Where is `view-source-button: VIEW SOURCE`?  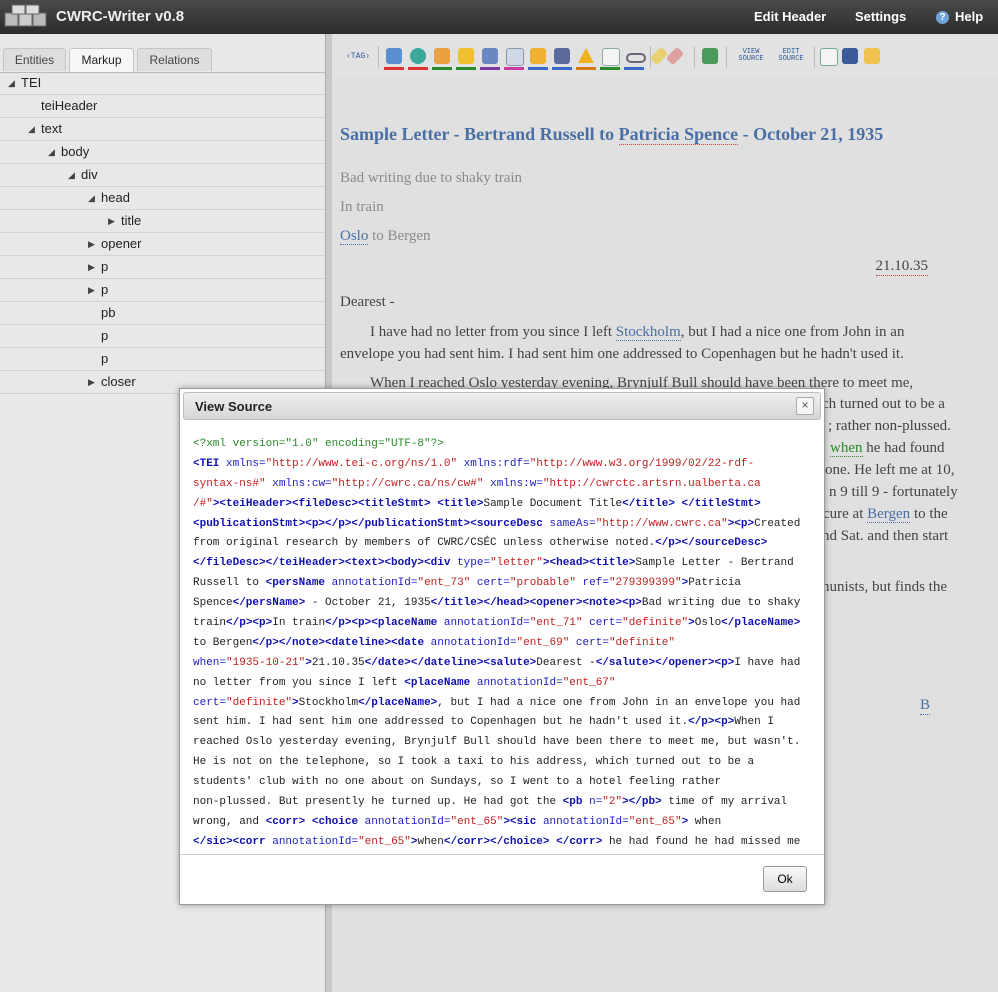 view-source-button: VIEW SOURCE is located at coordinates (751, 56).